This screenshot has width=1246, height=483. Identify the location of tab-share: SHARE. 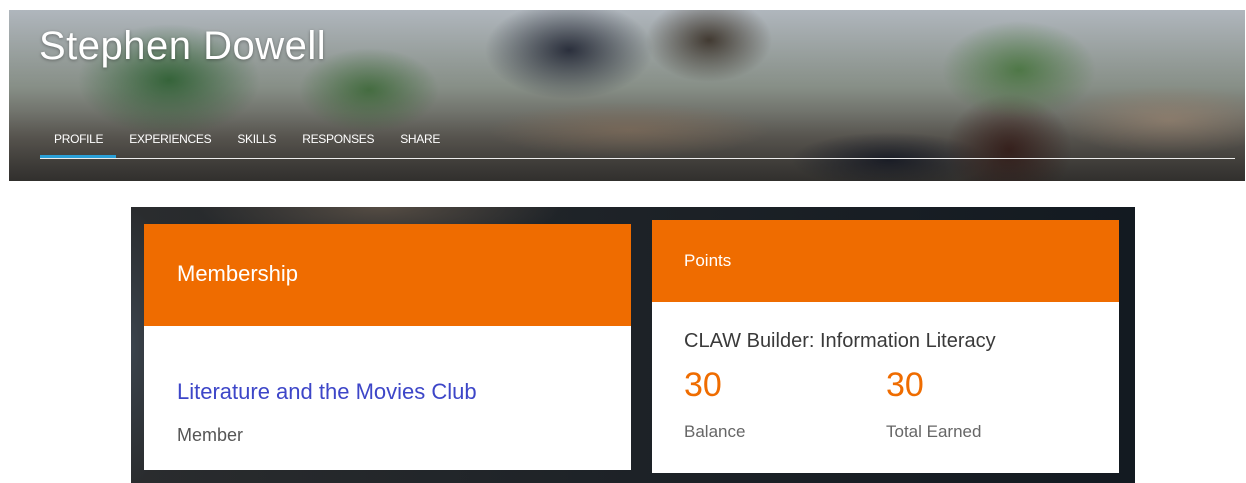
(420, 143).